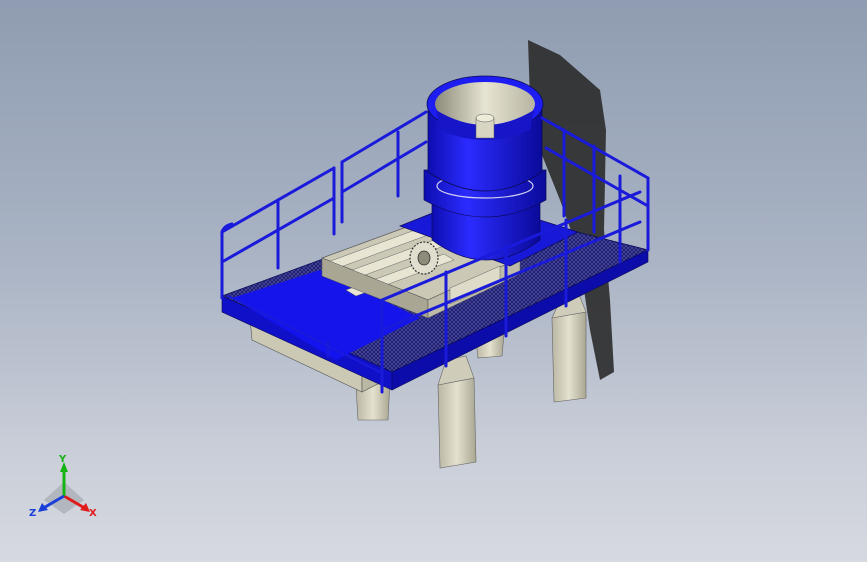 The image size is (867, 562). I want to click on crusher-body, so click(485, 168).